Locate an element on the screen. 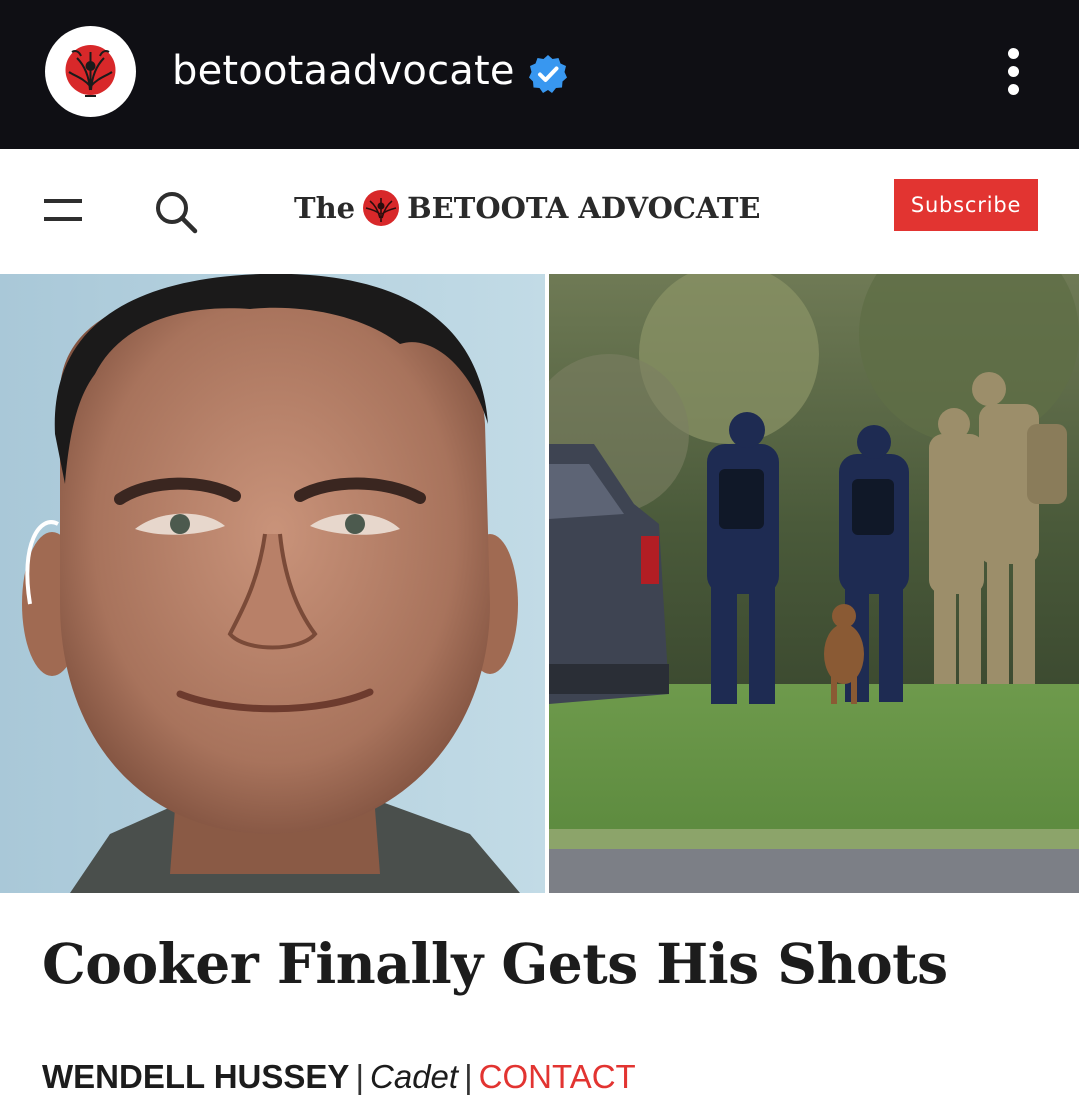 The width and height of the screenshot is (1079, 1100). site-navigation-bar: The BETOOTA ADVOCATE Subscribe is located at coordinates (539, 211).